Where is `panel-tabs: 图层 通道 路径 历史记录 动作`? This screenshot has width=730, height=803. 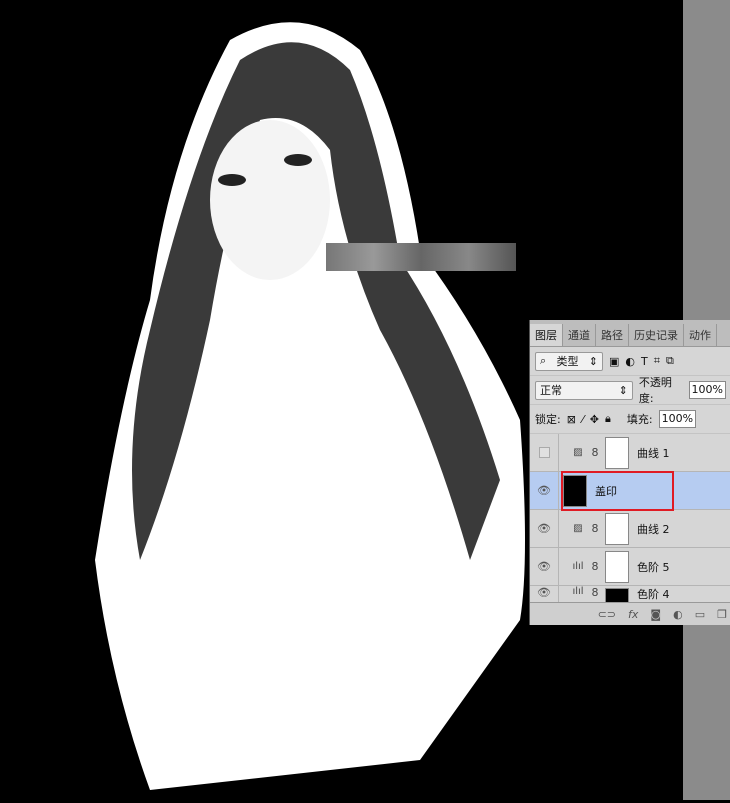
panel-tabs: 图层 通道 路径 历史记录 动作 is located at coordinates (630, 333).